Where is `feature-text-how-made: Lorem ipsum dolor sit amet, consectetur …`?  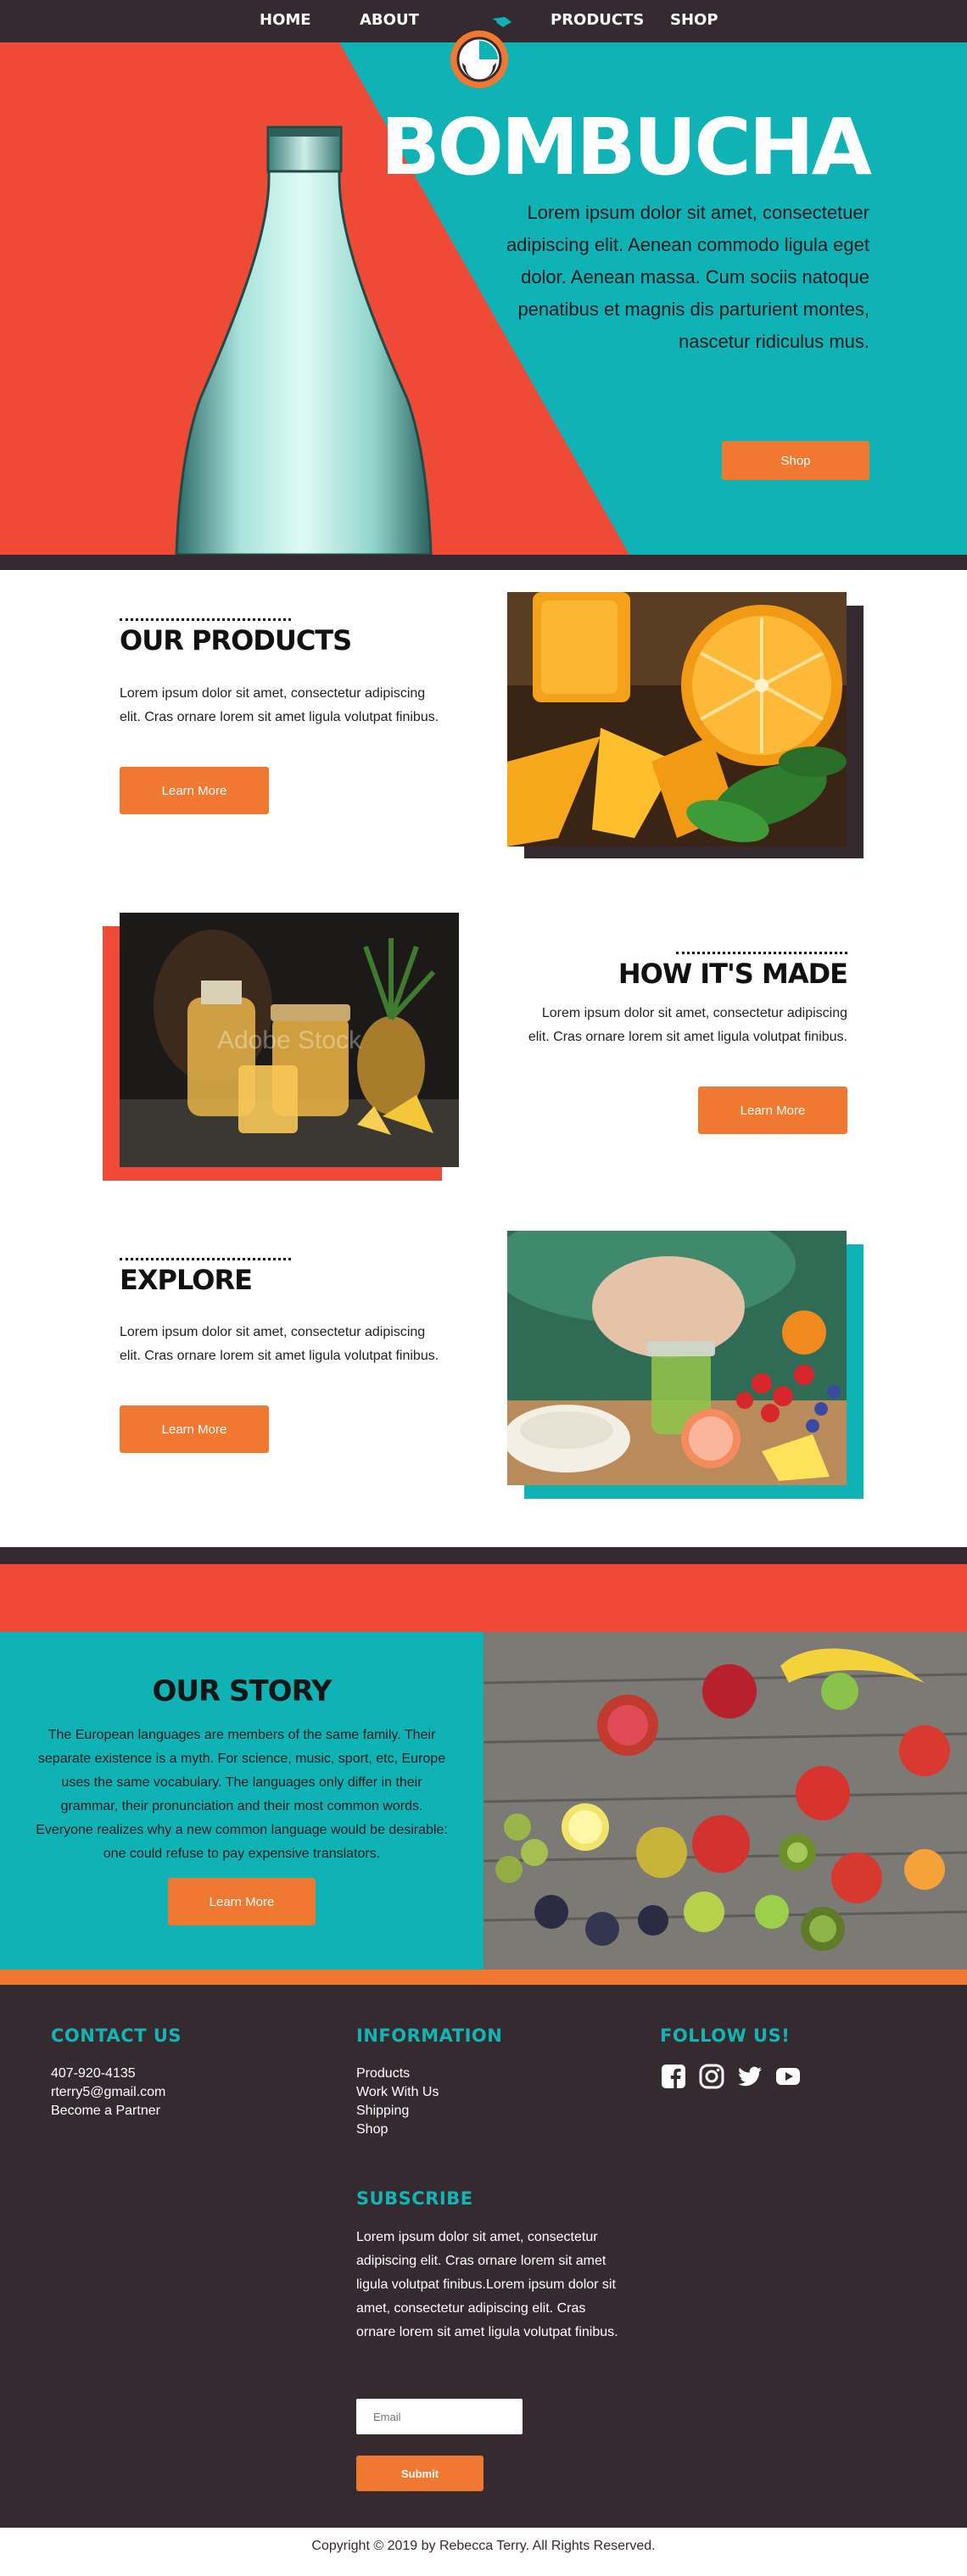
feature-text-how-made: Lorem ipsum dolor sit amet, consectetur … is located at coordinates (687, 1025).